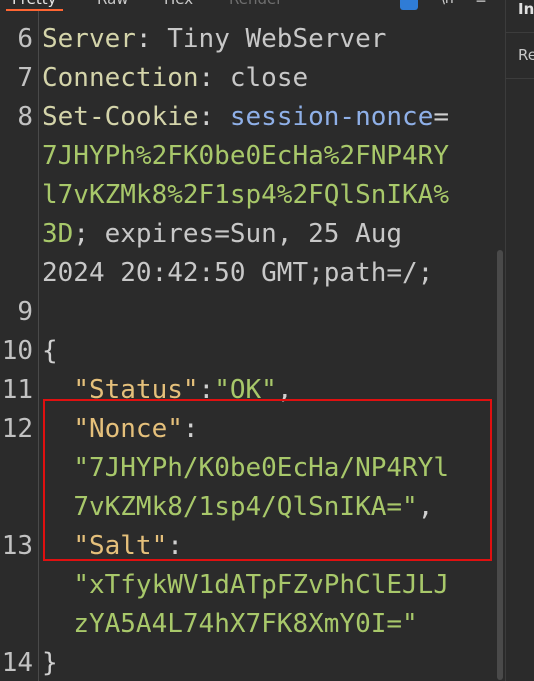  What do you see at coordinates (261, 585) in the screenshot?
I see `json-string: "xTfykWV1dATpFZvPhClEJLJ` at bounding box center [261, 585].